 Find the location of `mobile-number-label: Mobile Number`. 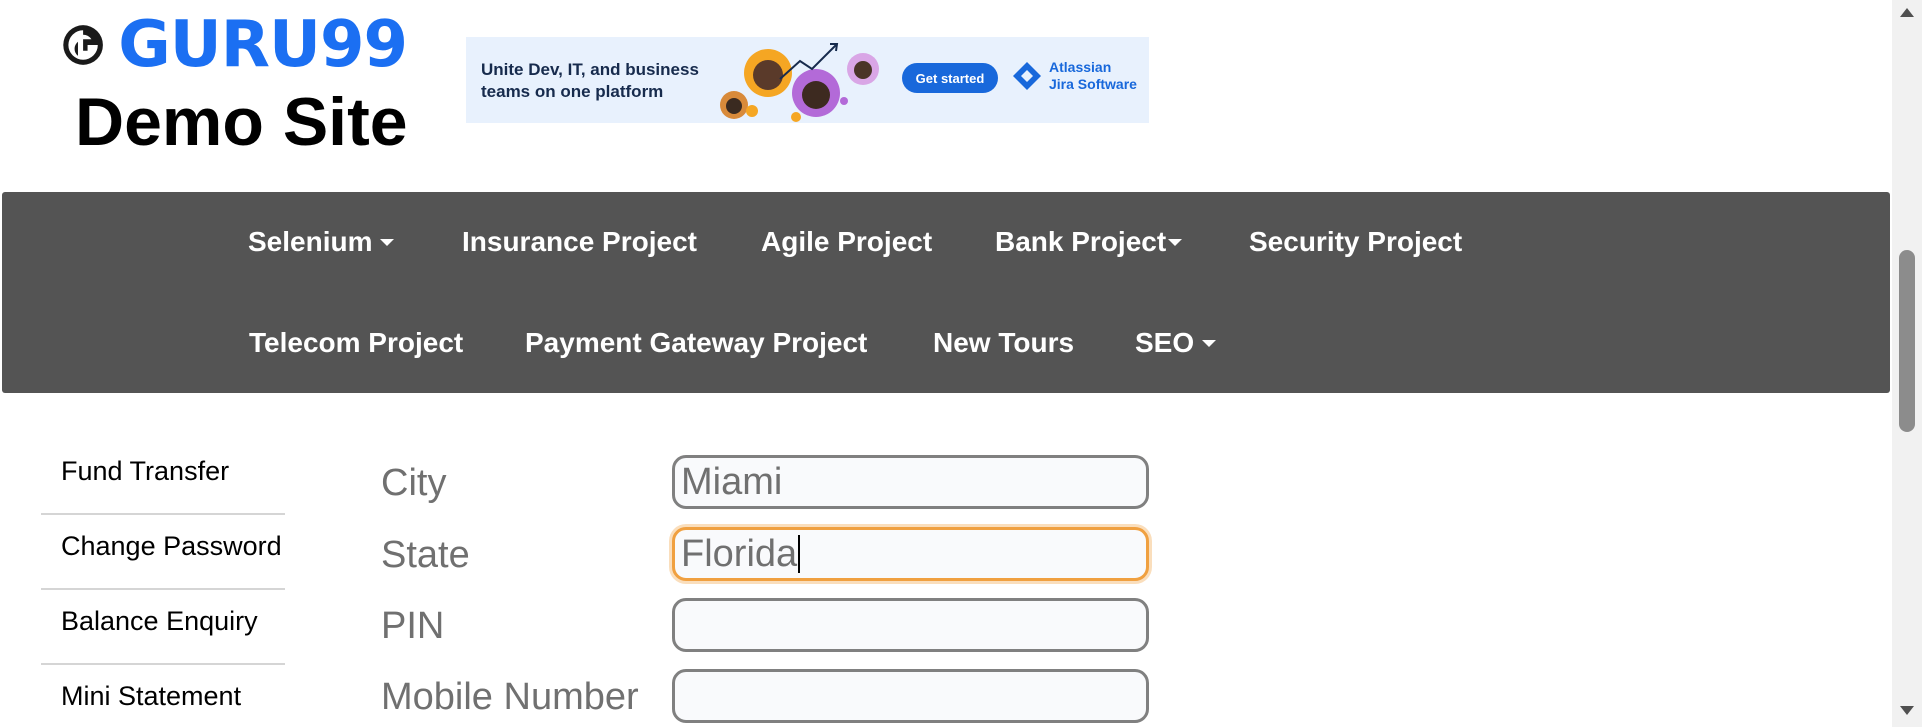

mobile-number-label: Mobile Number is located at coordinates (510, 697).